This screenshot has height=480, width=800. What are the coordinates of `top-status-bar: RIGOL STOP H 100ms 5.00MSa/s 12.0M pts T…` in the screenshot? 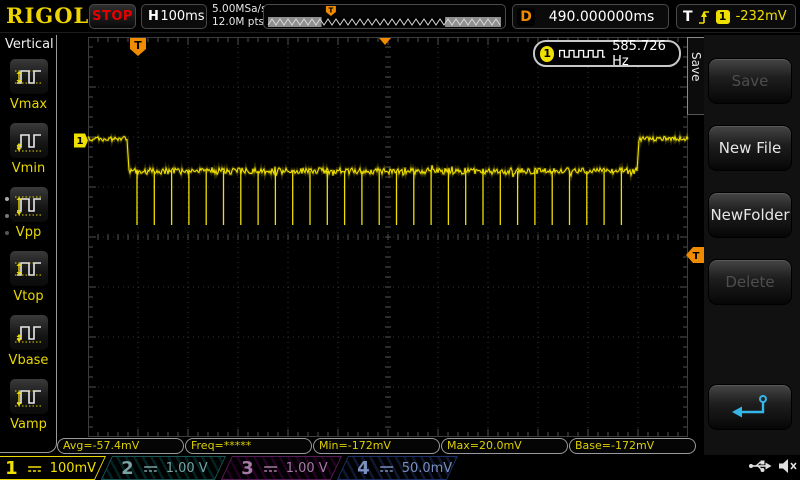 It's located at (400, 16).